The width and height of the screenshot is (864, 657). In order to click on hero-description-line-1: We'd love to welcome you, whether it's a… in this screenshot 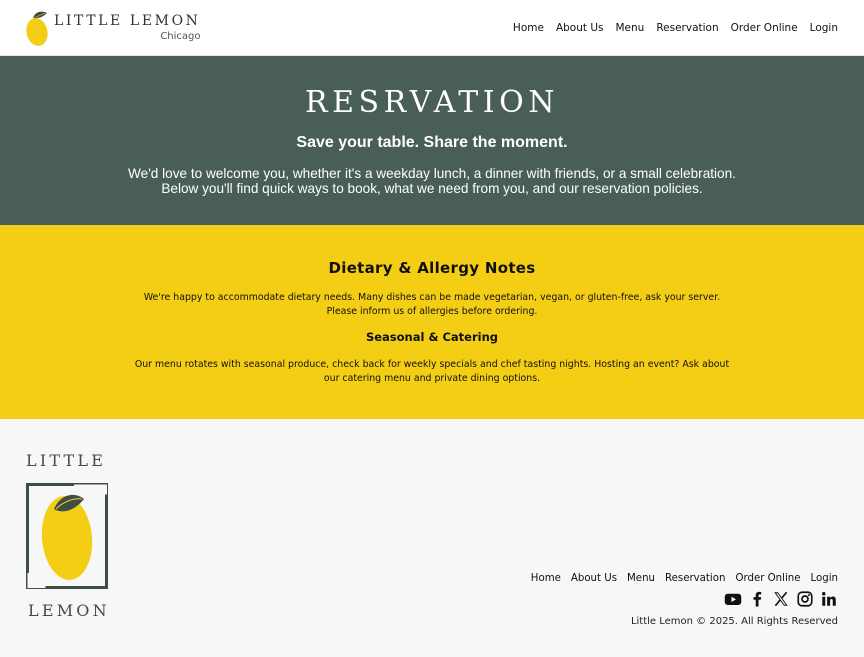, I will do `click(432, 173)`.